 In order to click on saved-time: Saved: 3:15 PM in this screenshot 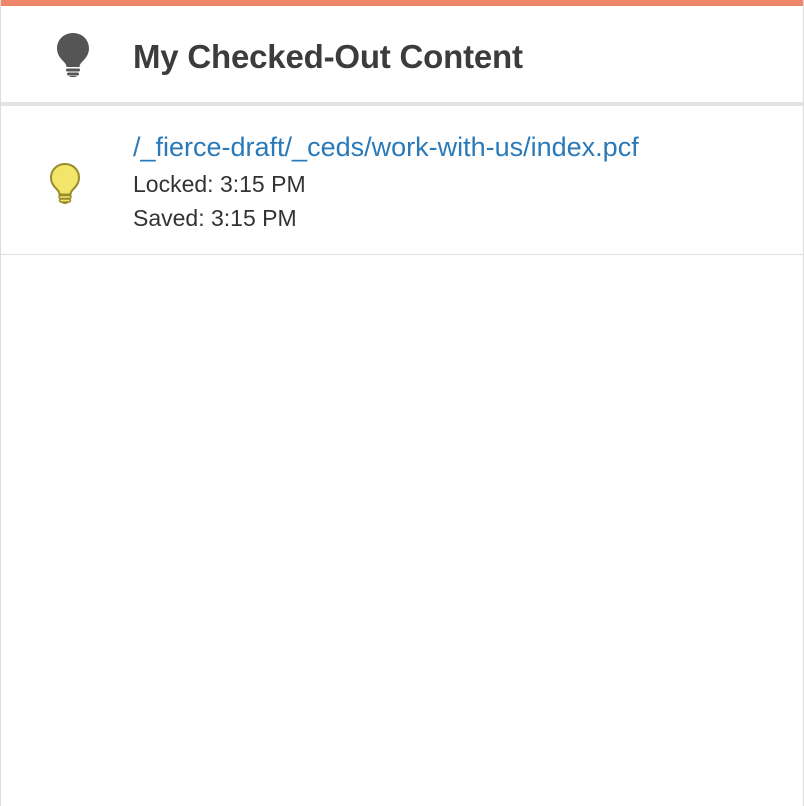, I will do `click(215, 218)`.